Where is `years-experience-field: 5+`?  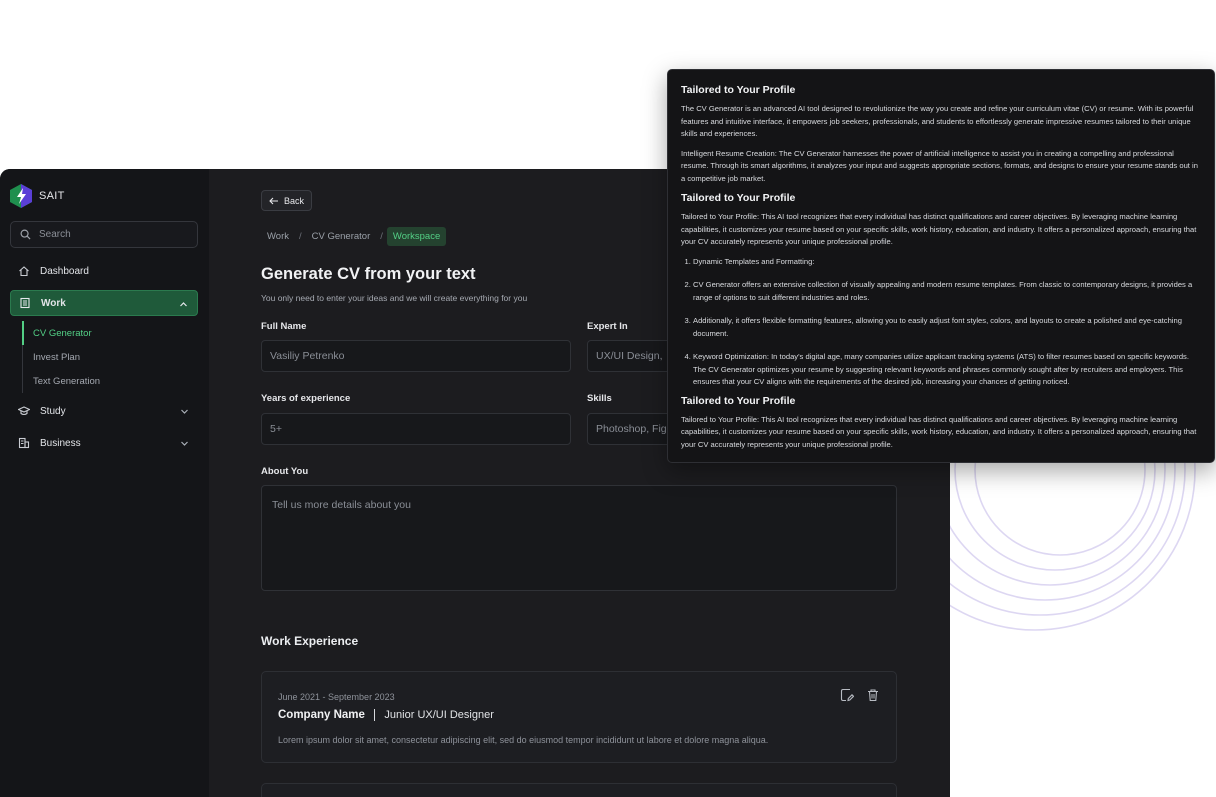 years-experience-field: 5+ is located at coordinates (416, 429).